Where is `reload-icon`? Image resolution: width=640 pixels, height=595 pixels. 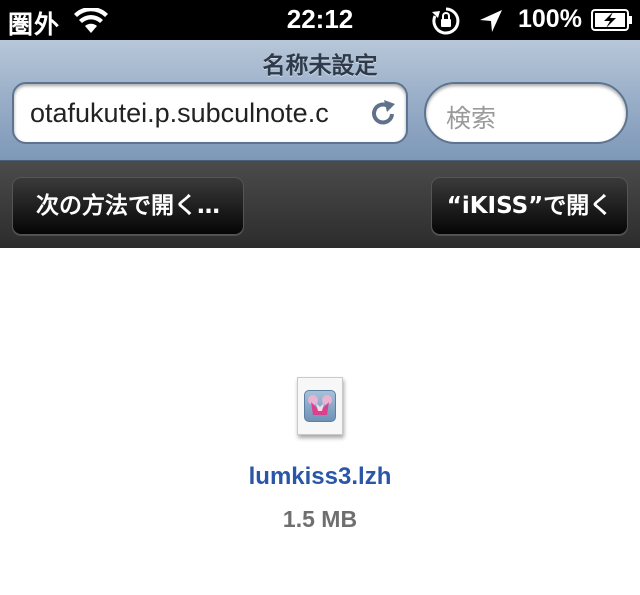 reload-icon is located at coordinates (383, 113).